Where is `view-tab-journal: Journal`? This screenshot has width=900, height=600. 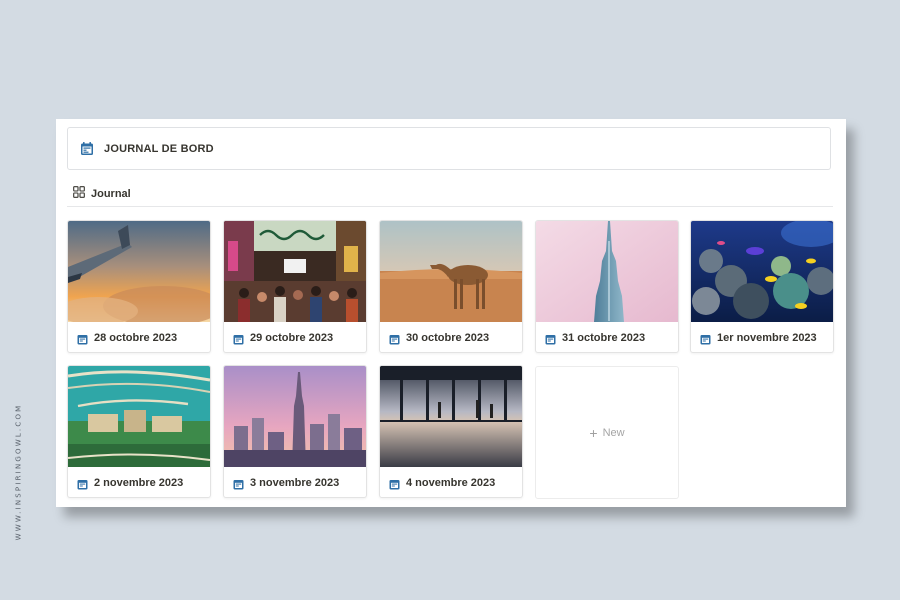 view-tab-journal: Journal is located at coordinates (102, 194).